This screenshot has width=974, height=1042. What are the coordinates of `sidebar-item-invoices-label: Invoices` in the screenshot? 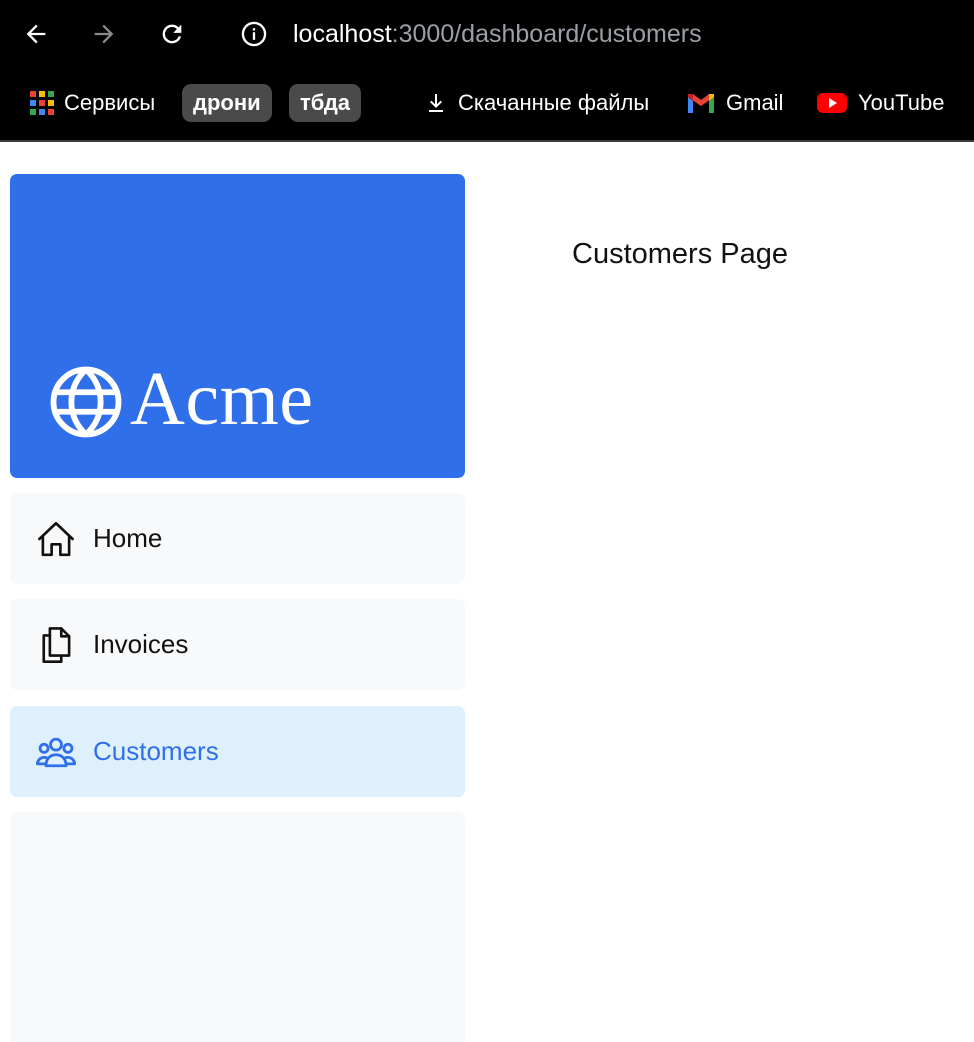 It's located at (141, 644).